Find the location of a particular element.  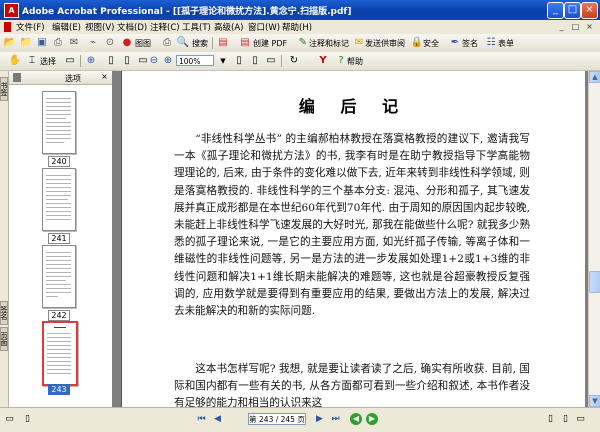

zoom-level-field: 100% is located at coordinates (195, 60).